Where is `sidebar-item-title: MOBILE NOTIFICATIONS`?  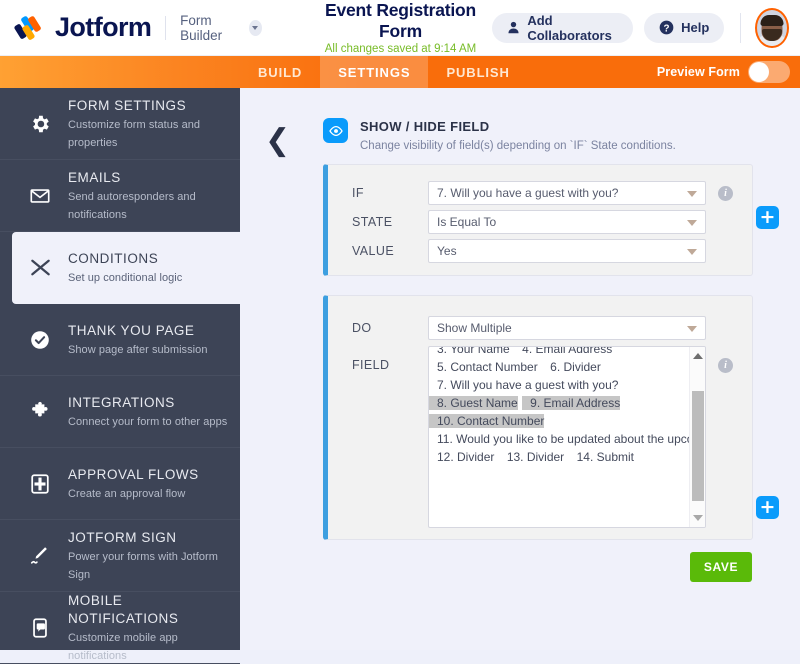
sidebar-item-title: MOBILE NOTIFICATIONS is located at coordinates (123, 609).